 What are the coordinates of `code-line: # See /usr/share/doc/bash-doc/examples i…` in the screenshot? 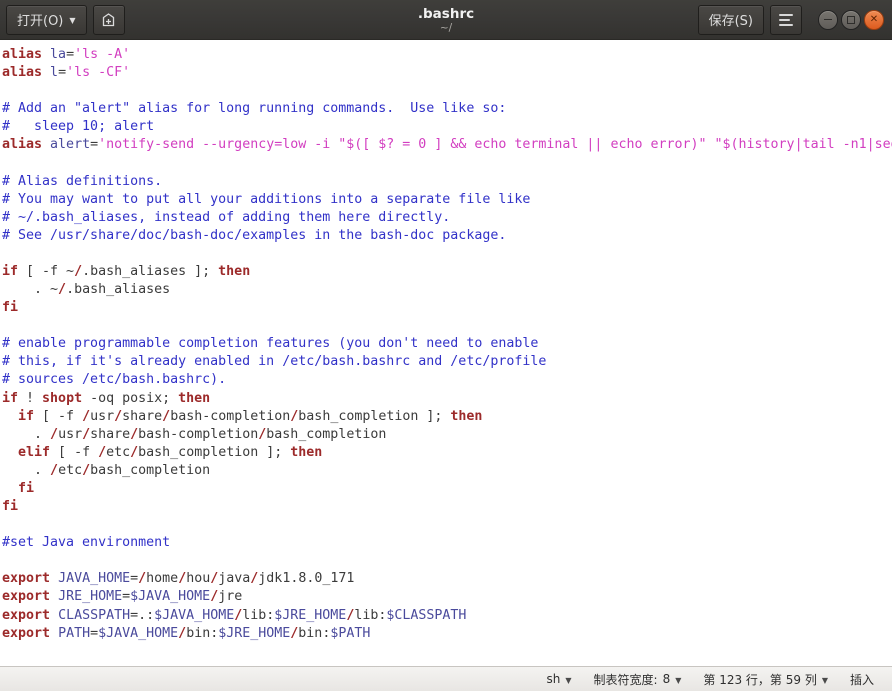 It's located at (254, 235).